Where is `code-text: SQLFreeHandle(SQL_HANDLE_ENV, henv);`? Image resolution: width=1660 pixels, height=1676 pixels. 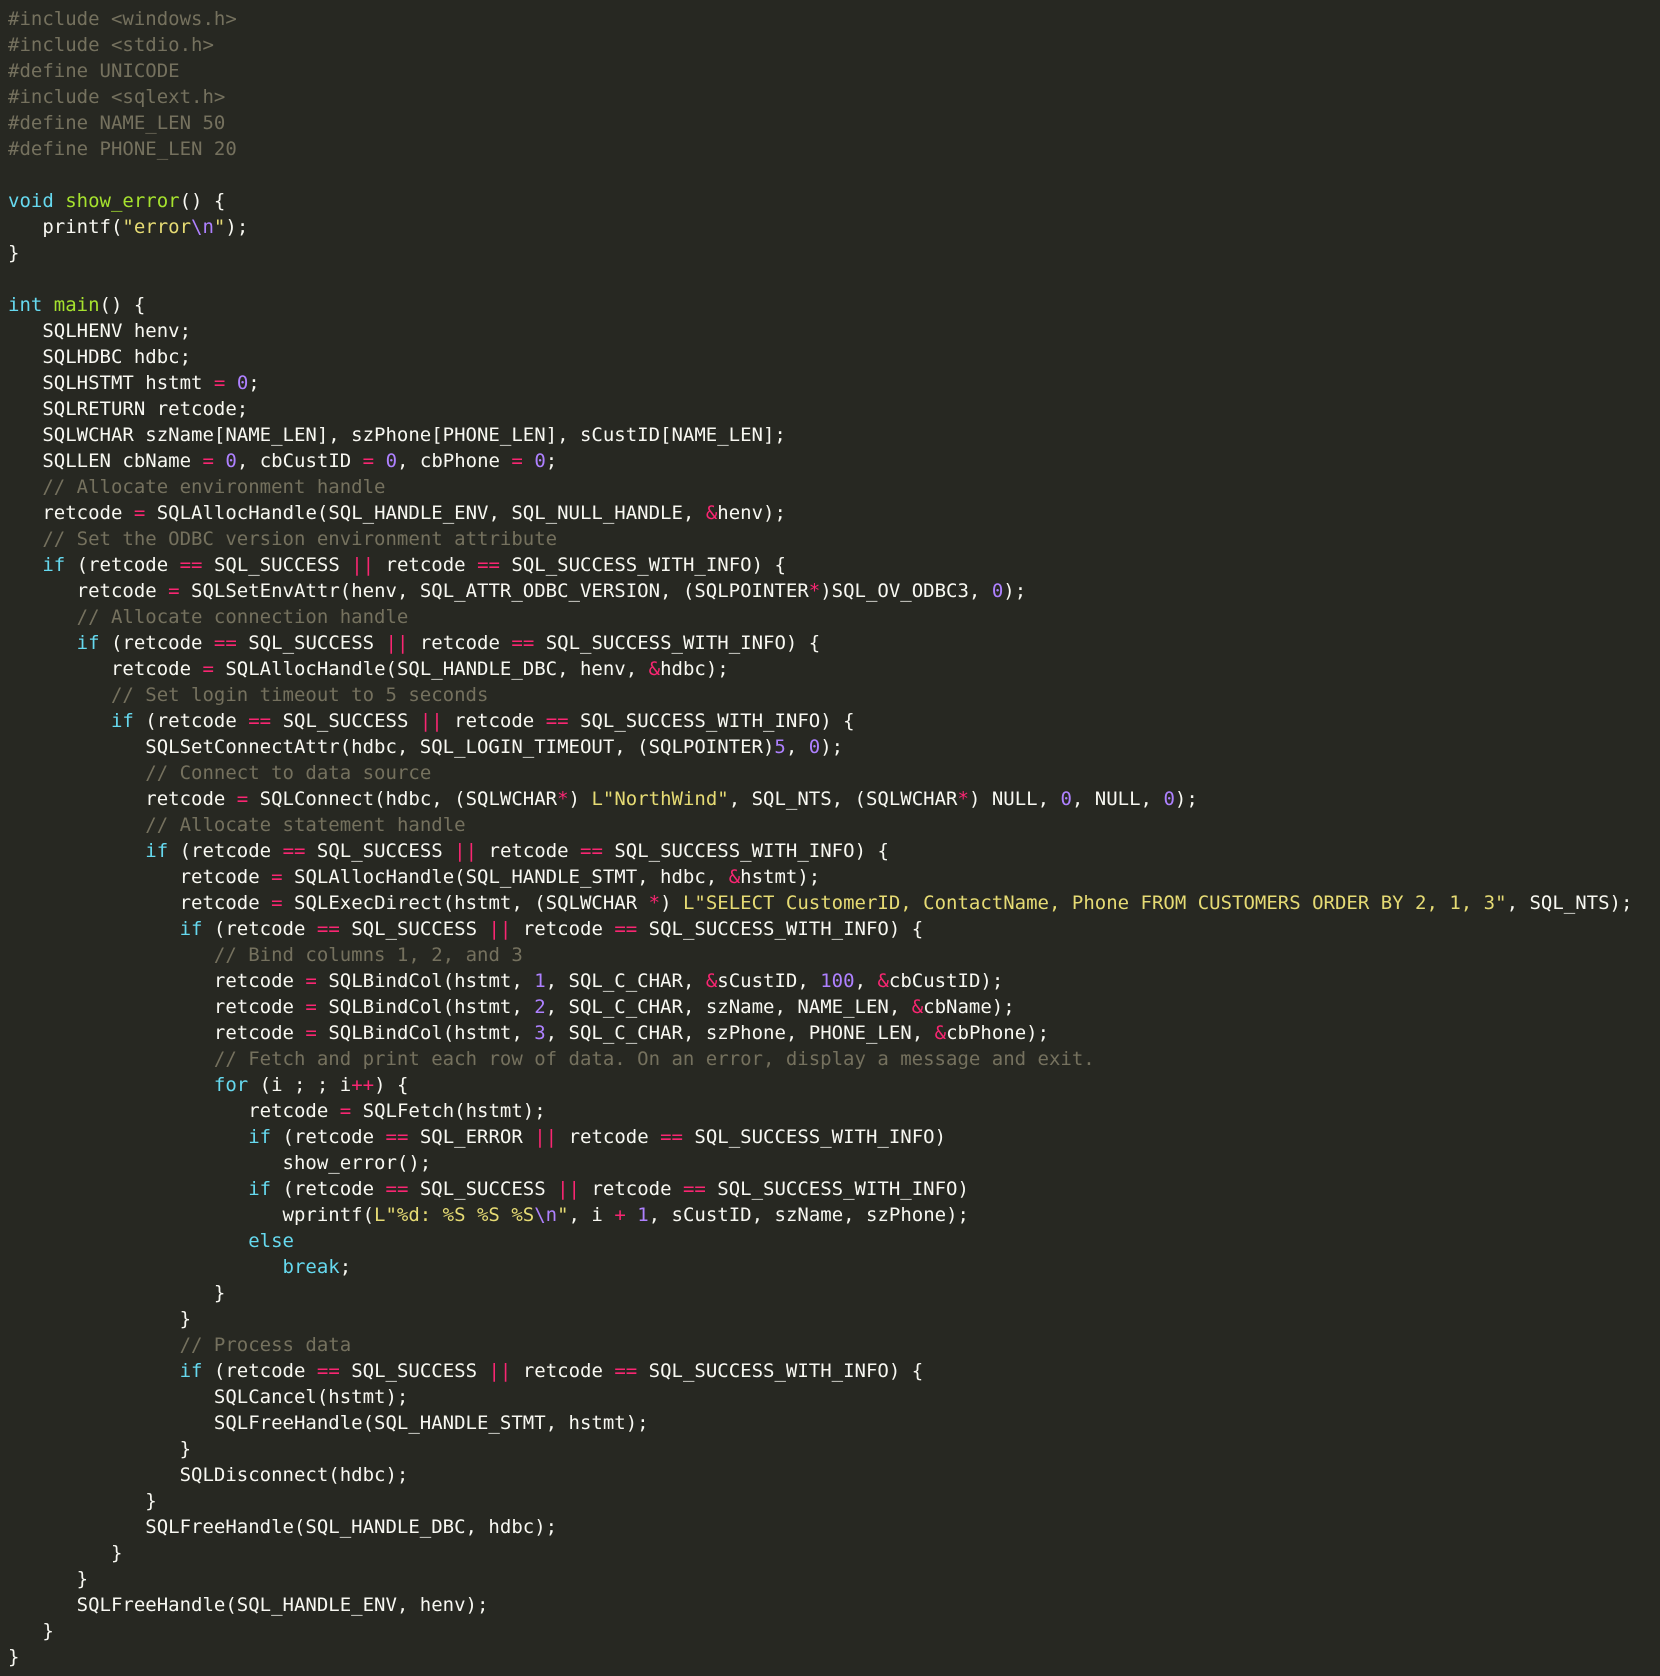 code-text: SQLFreeHandle(SQL_HANDLE_ENV, henv); is located at coordinates (248, 1605).